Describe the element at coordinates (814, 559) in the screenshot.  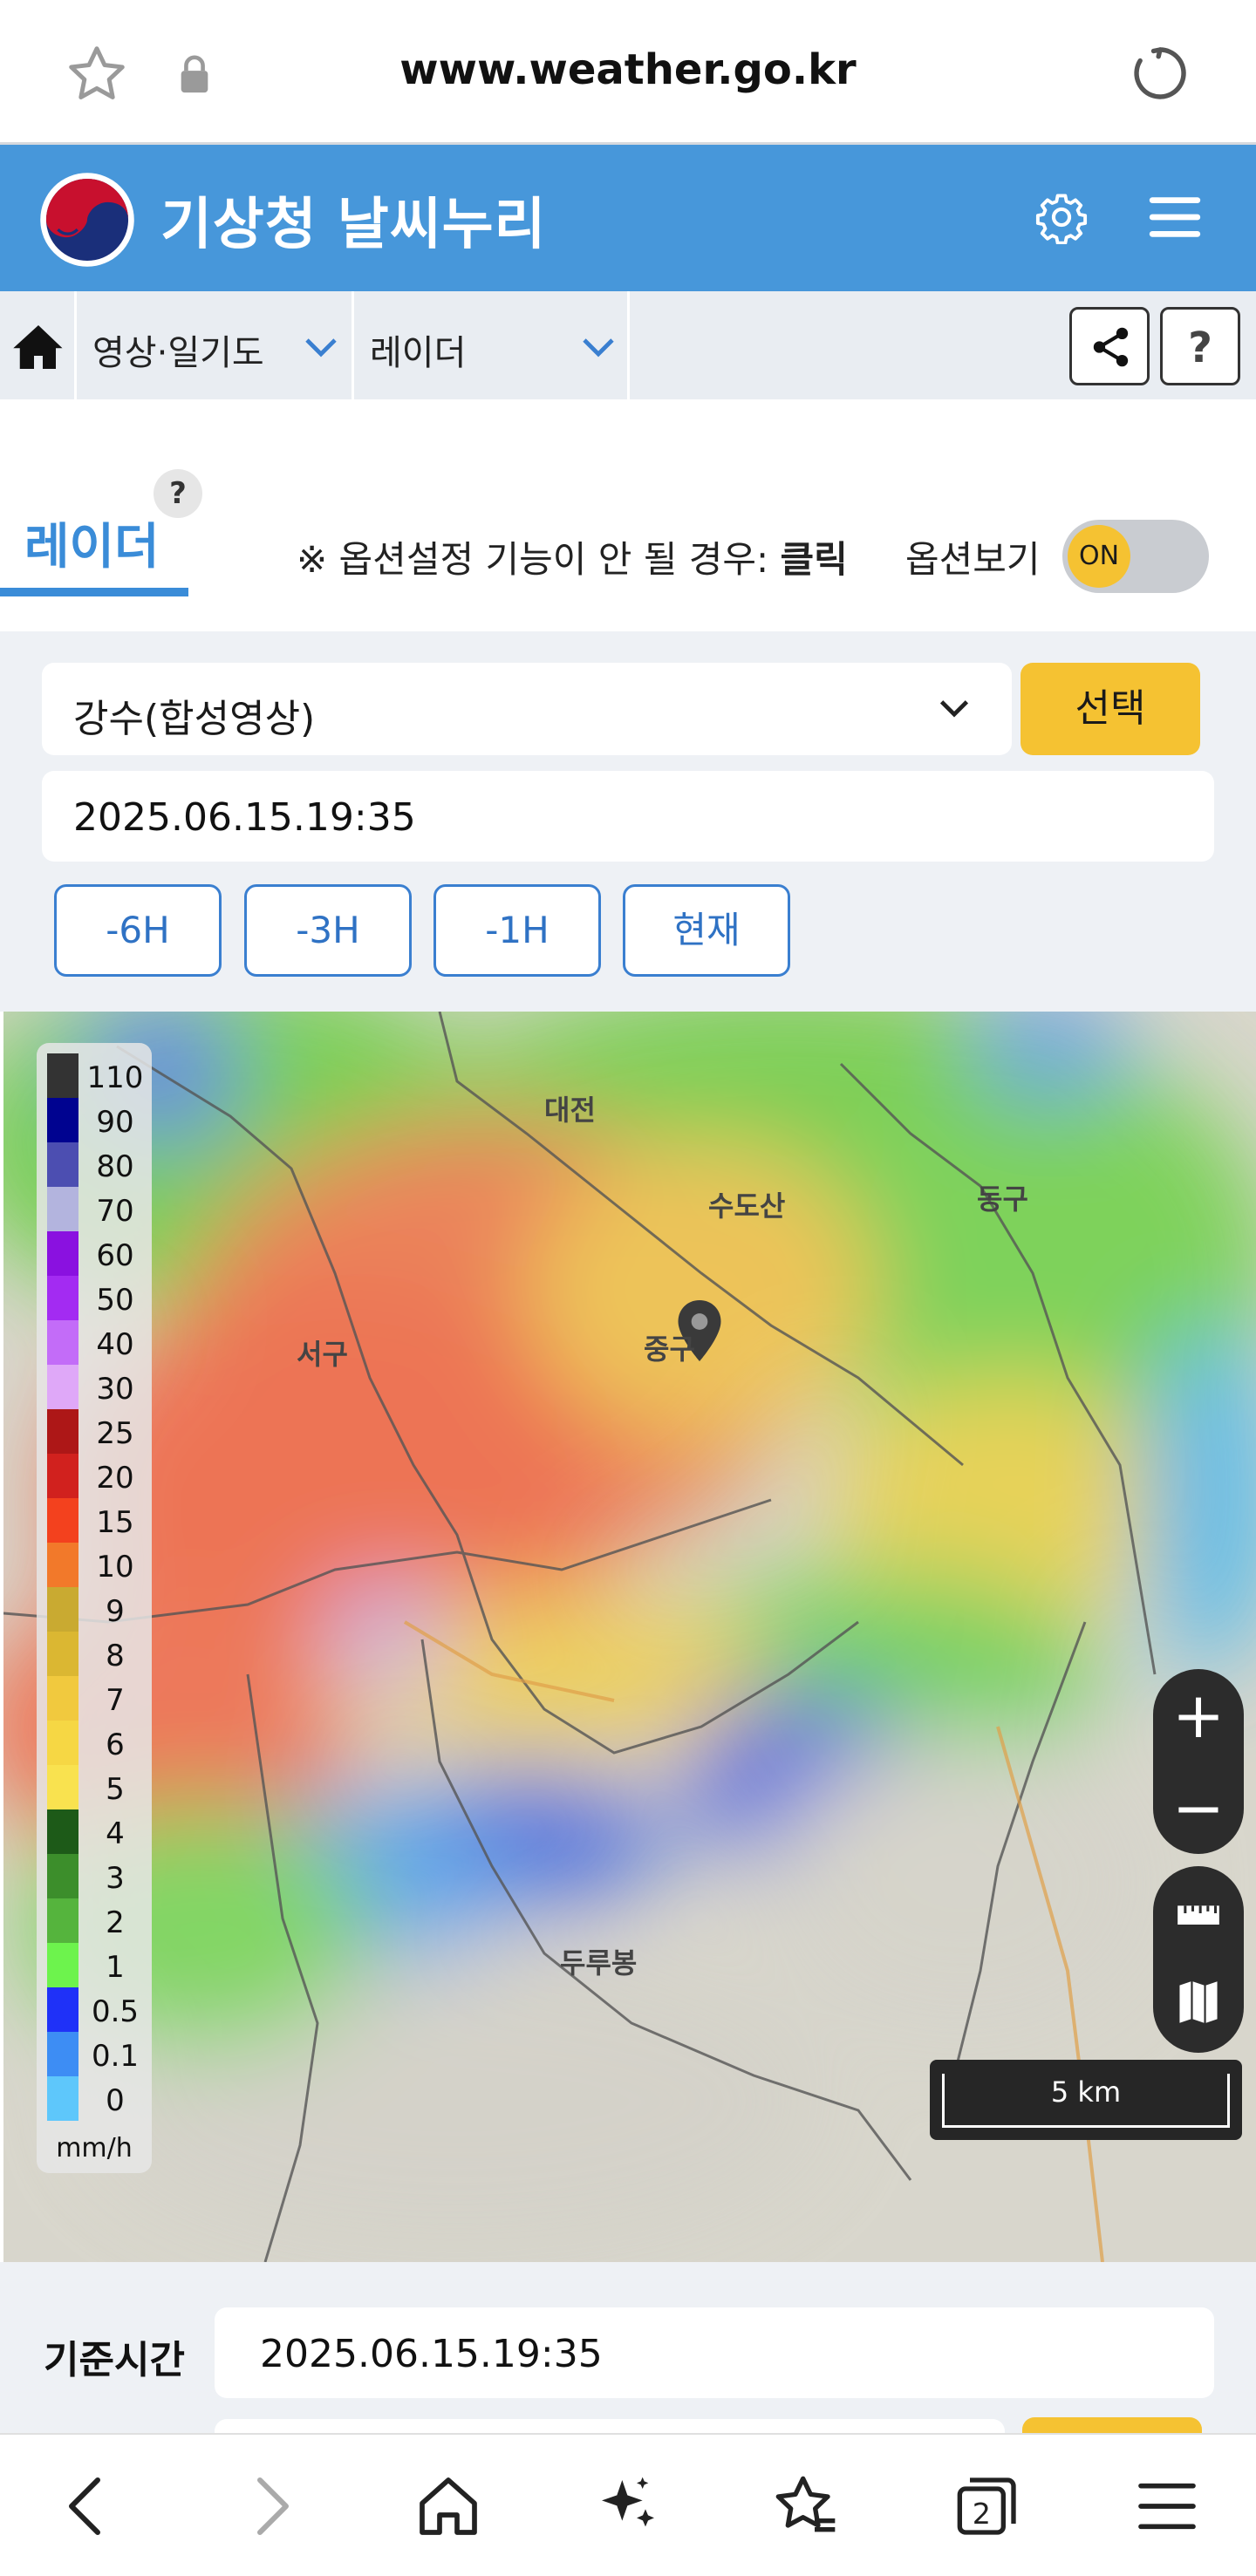
I see `option-notice-link: 클릭` at that location.